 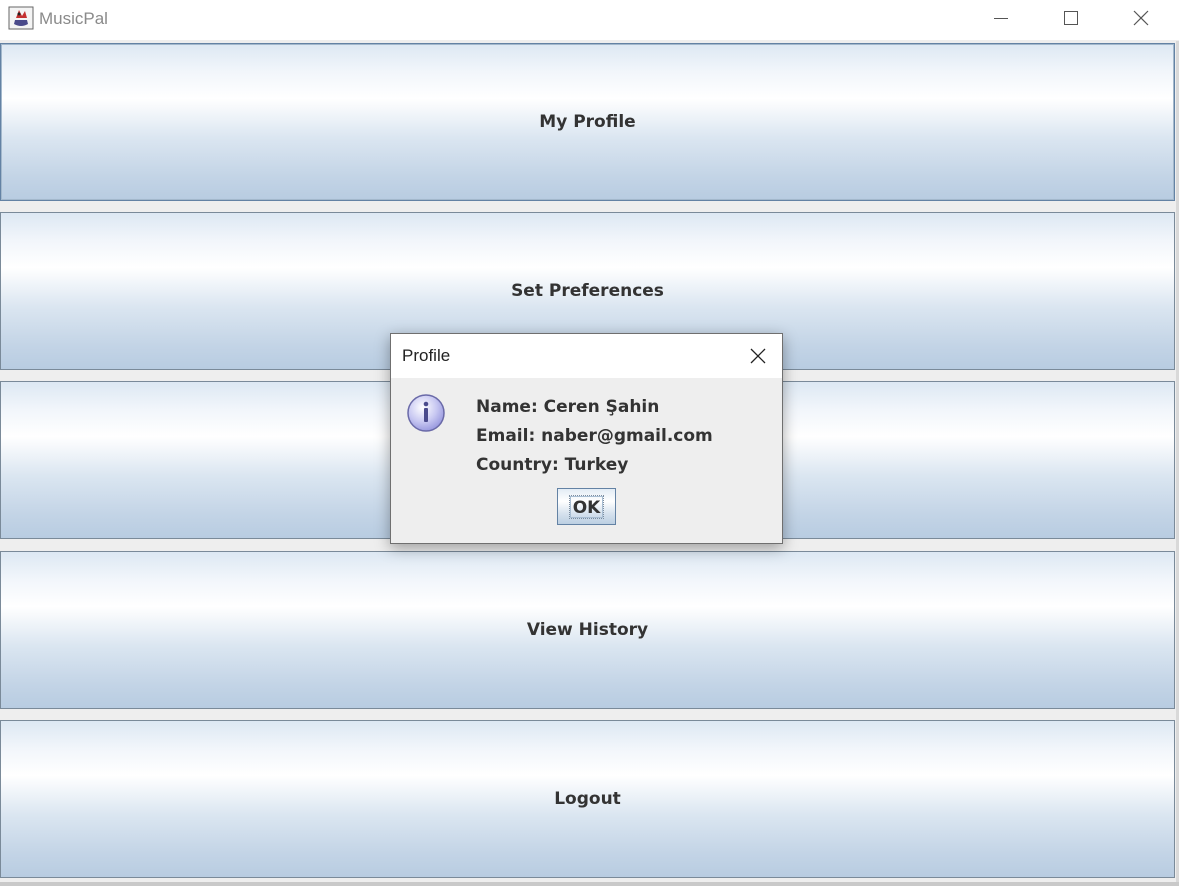 I want to click on ok-button: OK, so click(x=586, y=506).